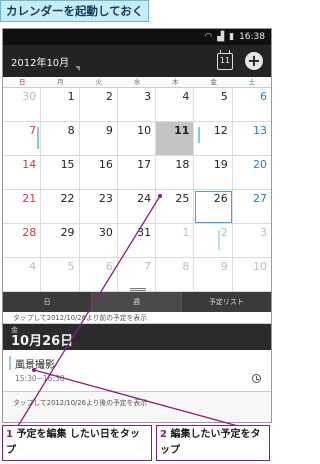 This screenshot has height=464, width=320. I want to click on weekday-label: 金, so click(213, 82).